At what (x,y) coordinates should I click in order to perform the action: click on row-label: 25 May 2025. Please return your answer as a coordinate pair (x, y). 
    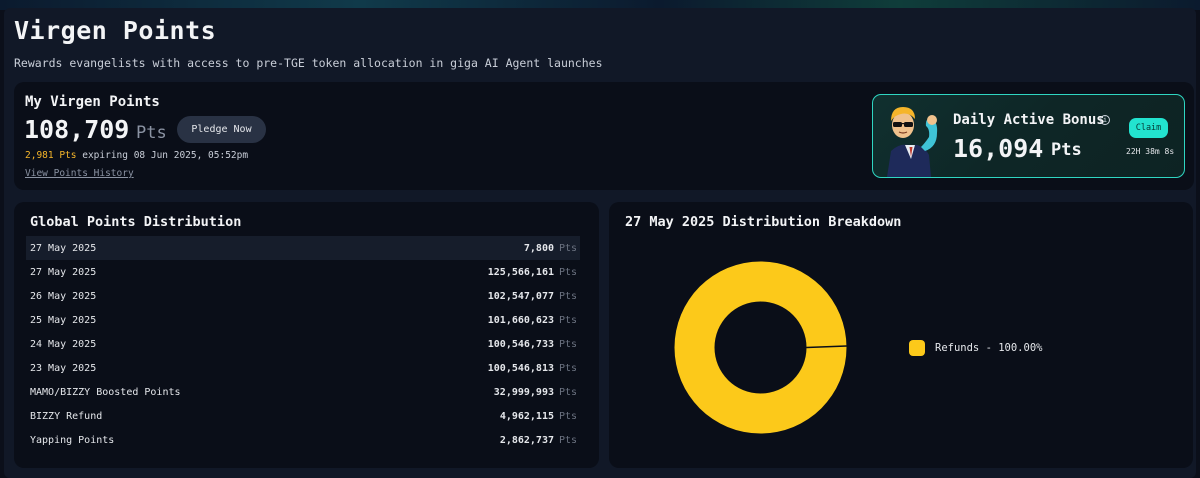
    Looking at the image, I should click on (63, 320).